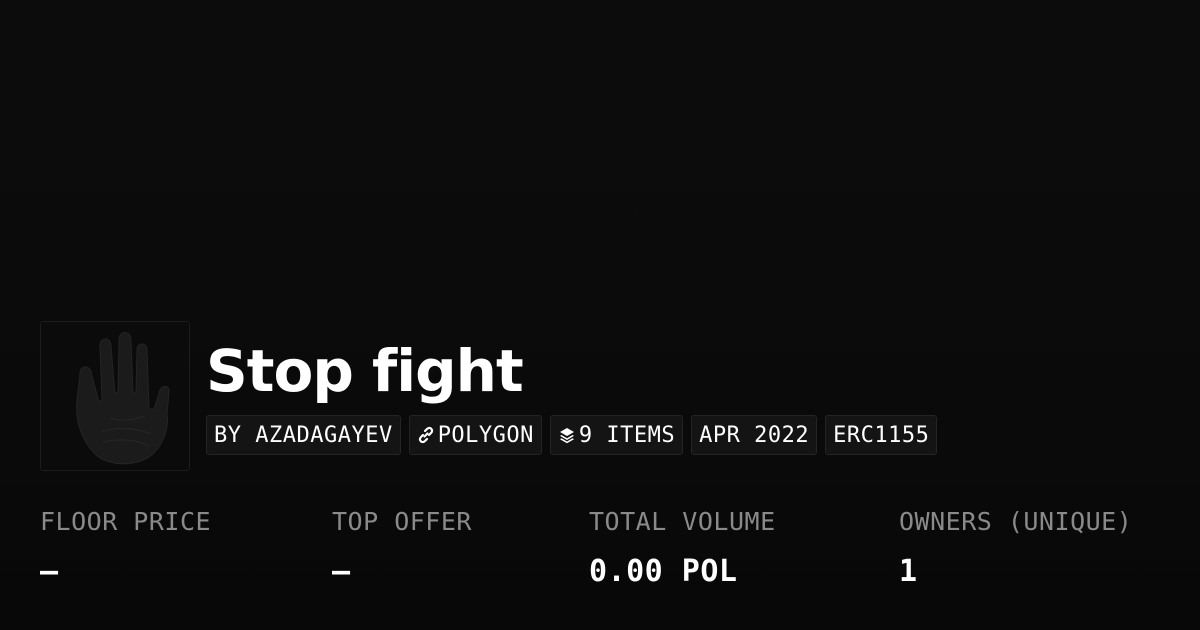  I want to click on tag-chain-label: POLYGON, so click(485, 435).